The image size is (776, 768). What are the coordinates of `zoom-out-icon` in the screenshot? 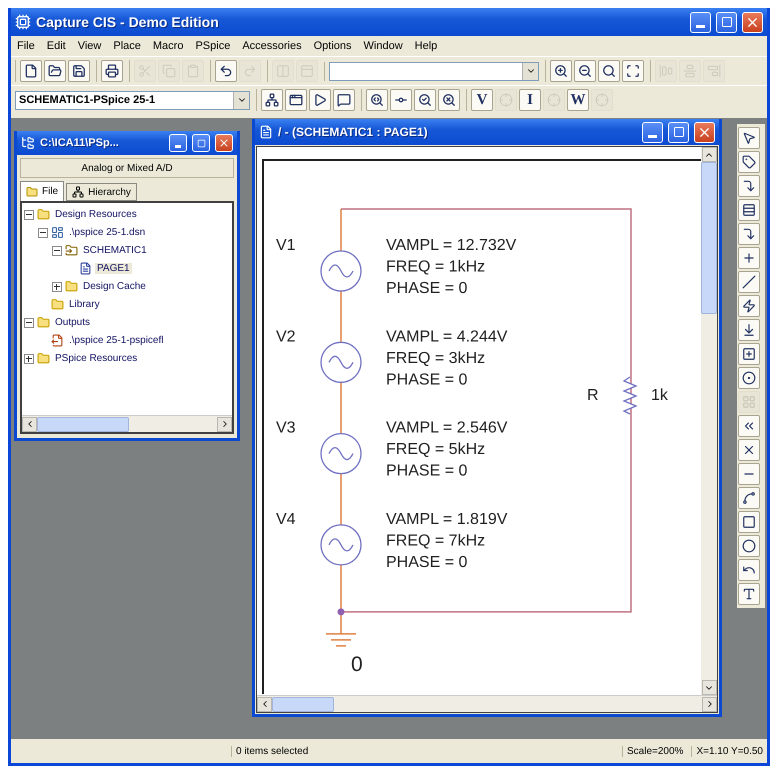 It's located at (585, 71).